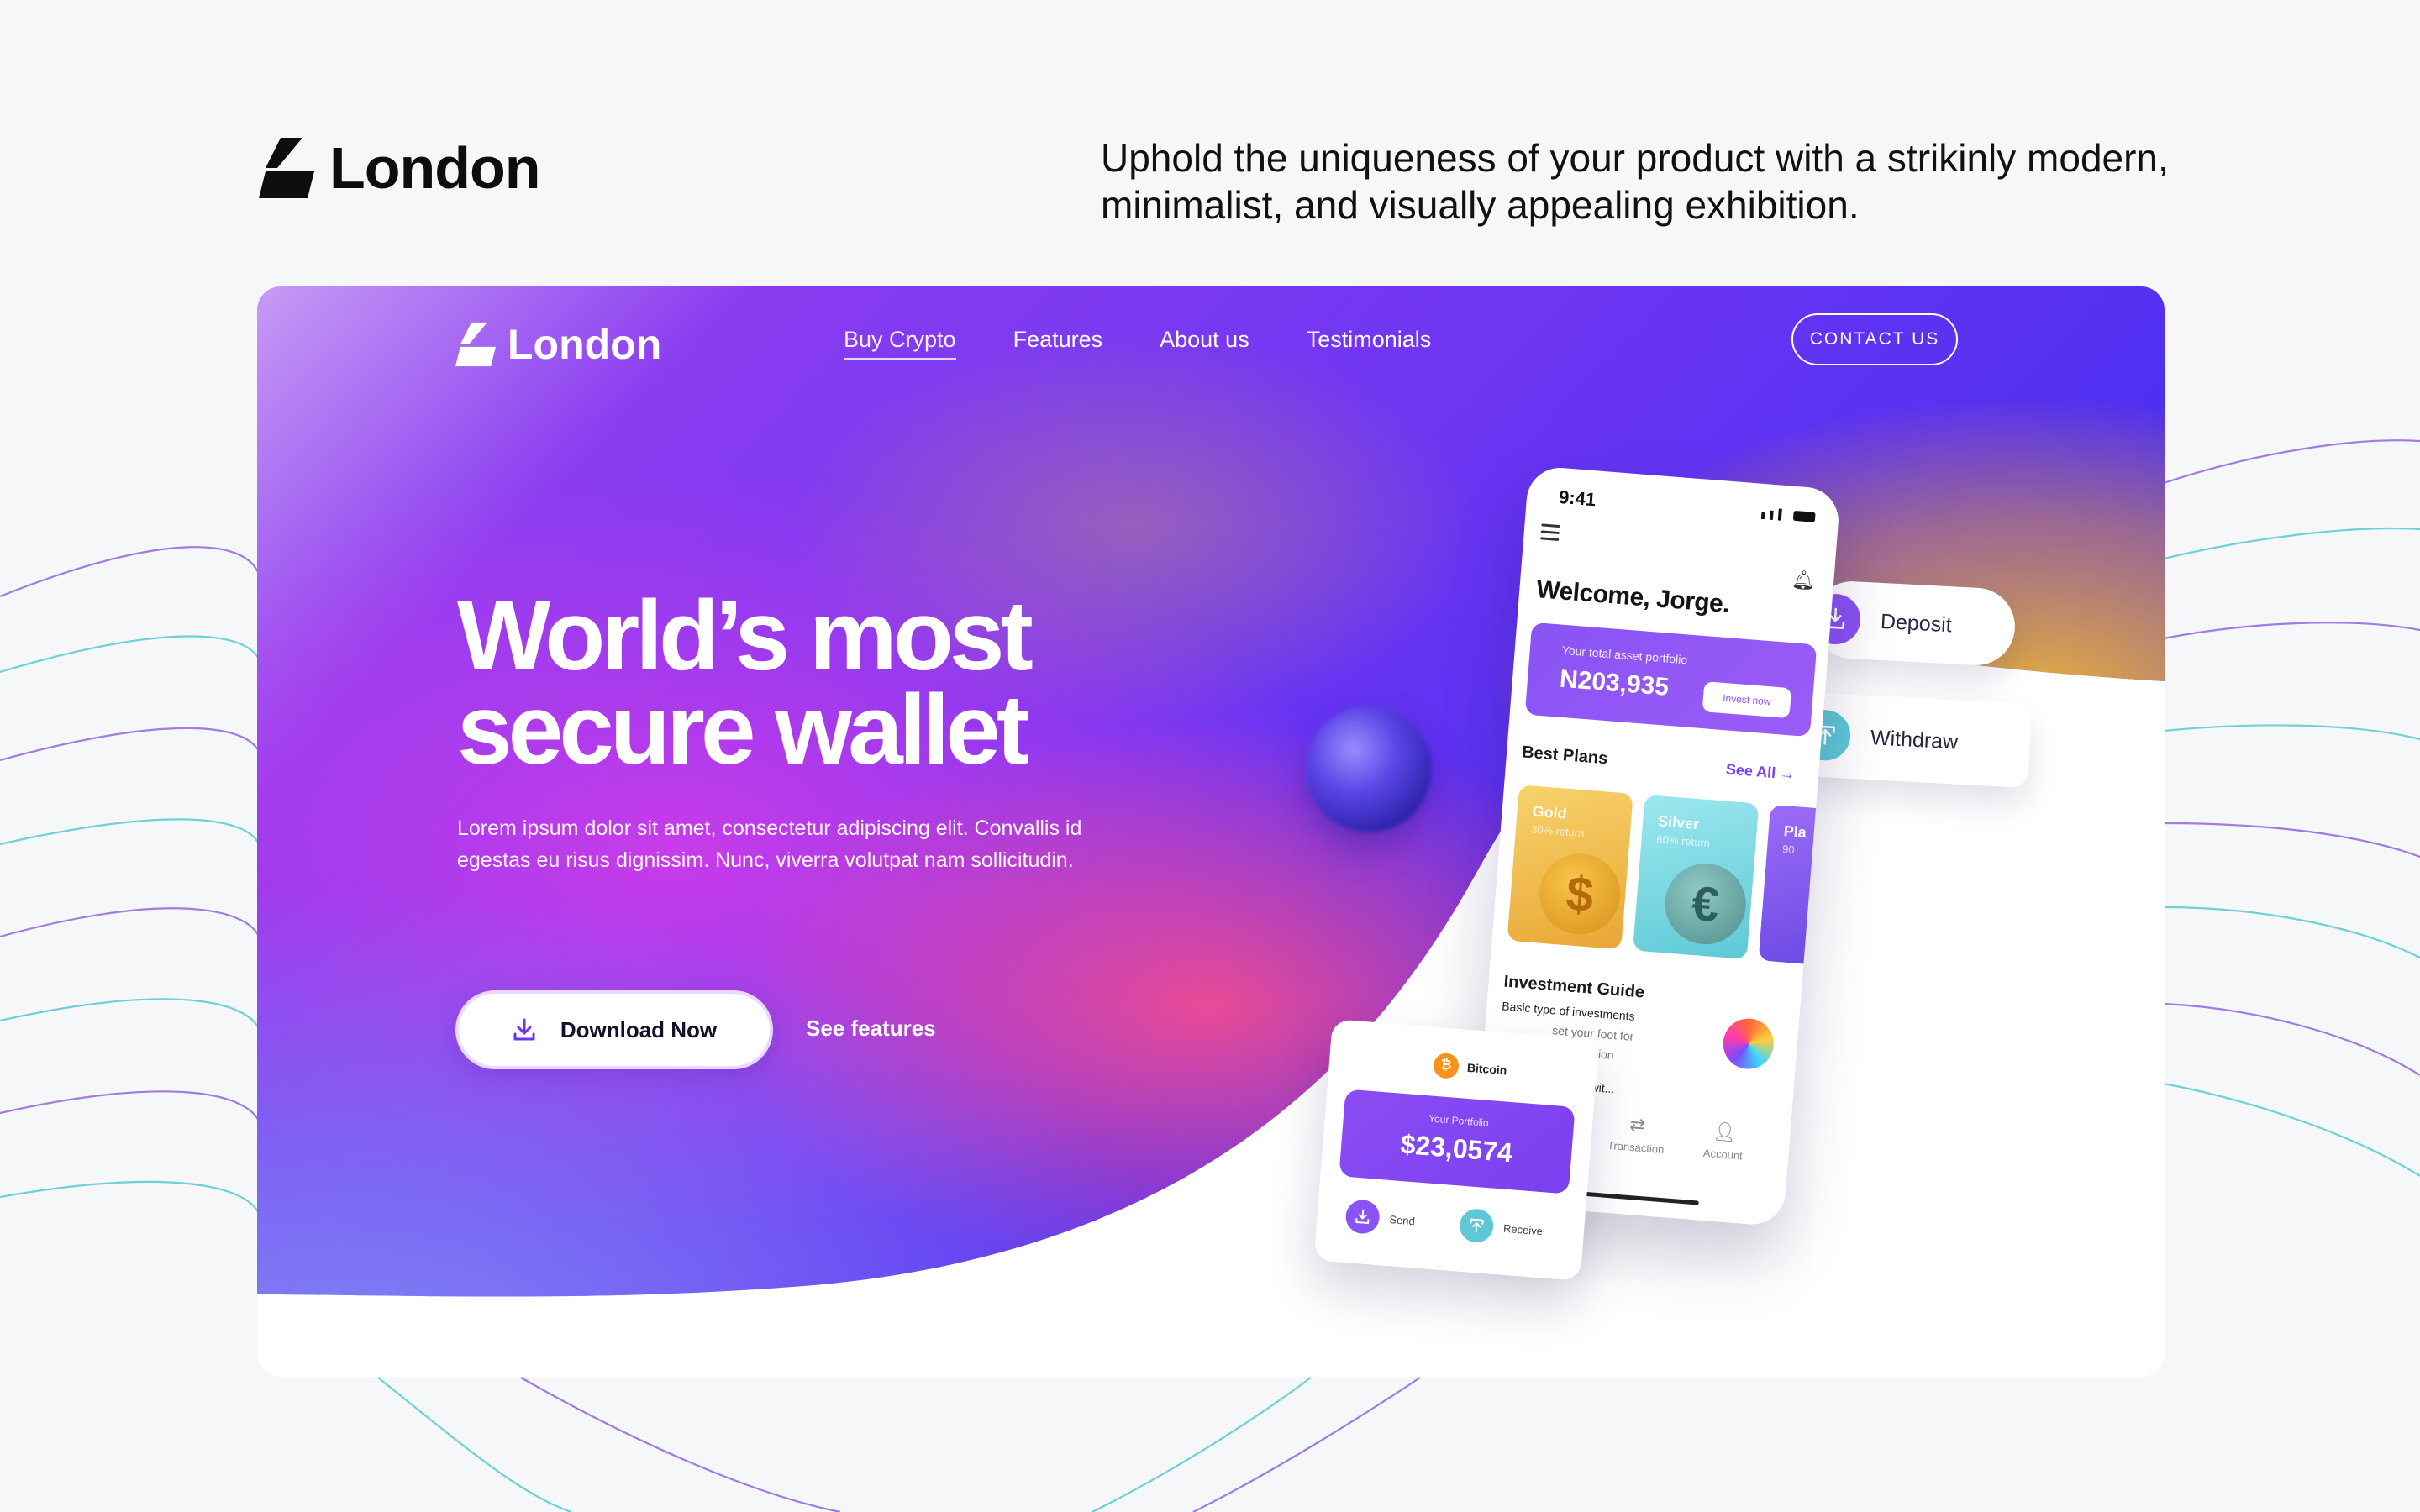 This screenshot has height=1512, width=2420. I want to click on coin-name: Bitcoin, so click(1486, 1069).